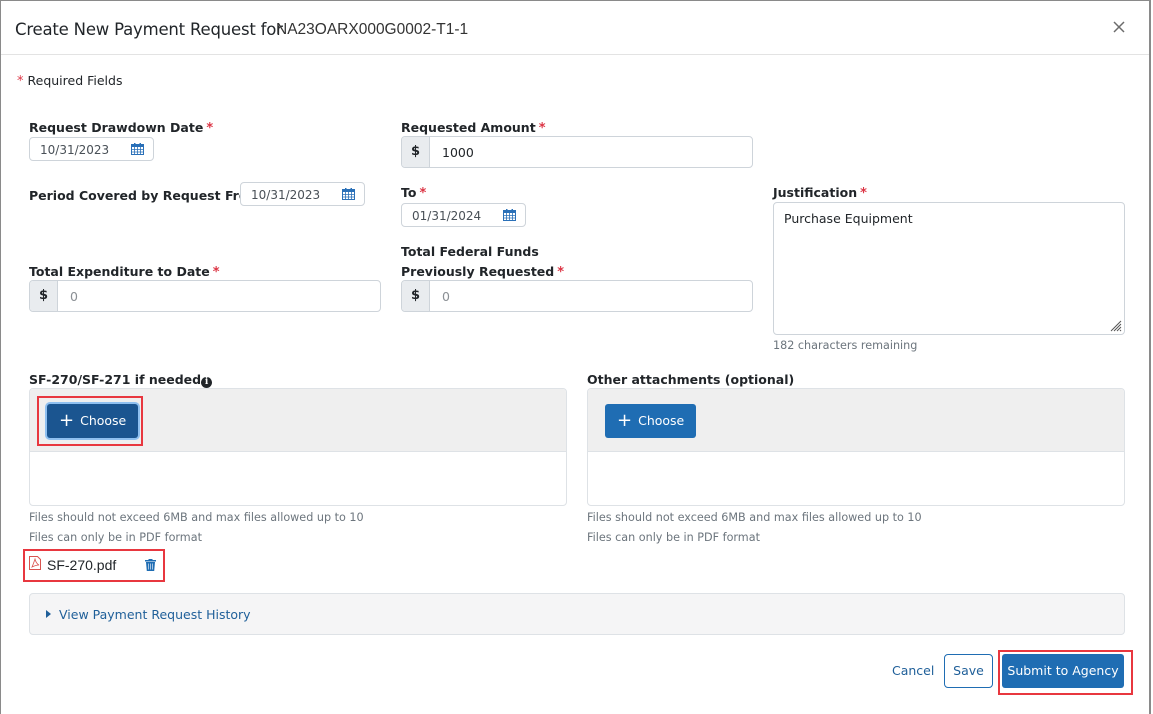 This screenshot has height=714, width=1153. I want to click on requested-amount-value: 1000, so click(458, 152).